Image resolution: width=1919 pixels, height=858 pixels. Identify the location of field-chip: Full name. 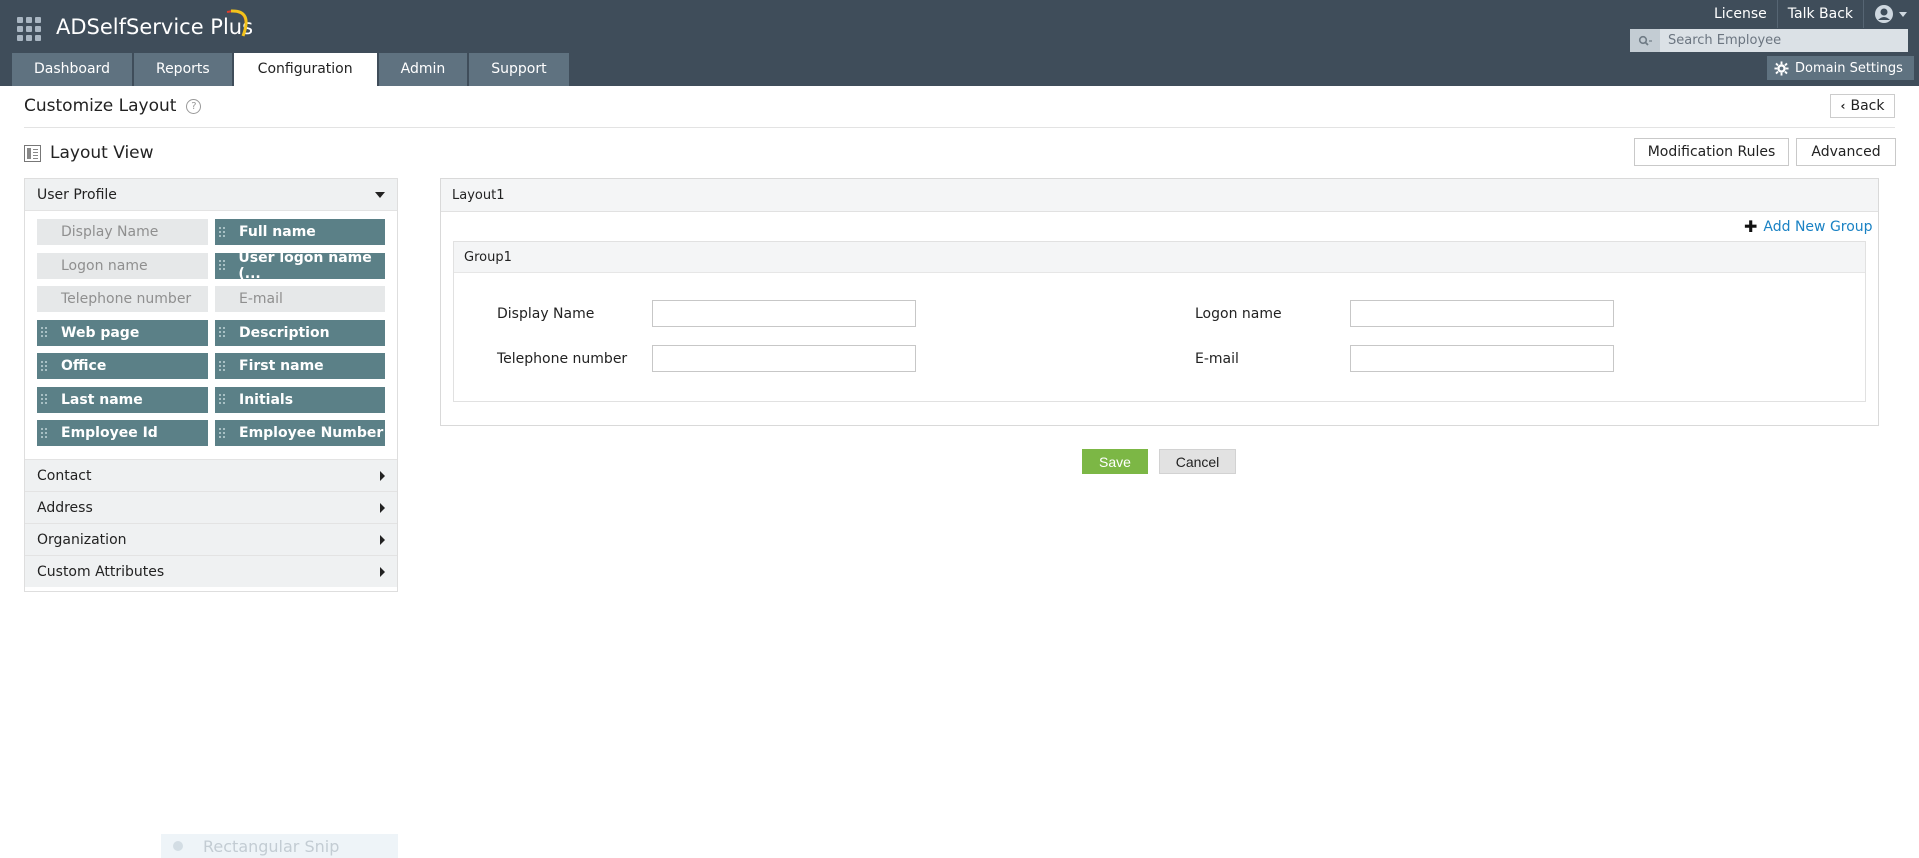
(300, 232).